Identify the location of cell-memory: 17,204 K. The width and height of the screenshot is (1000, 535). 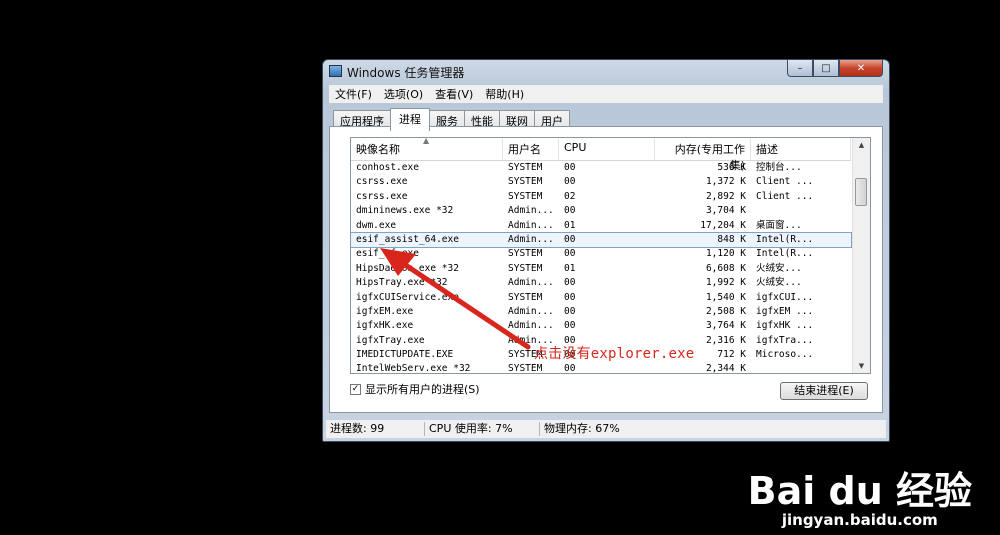
(723, 225).